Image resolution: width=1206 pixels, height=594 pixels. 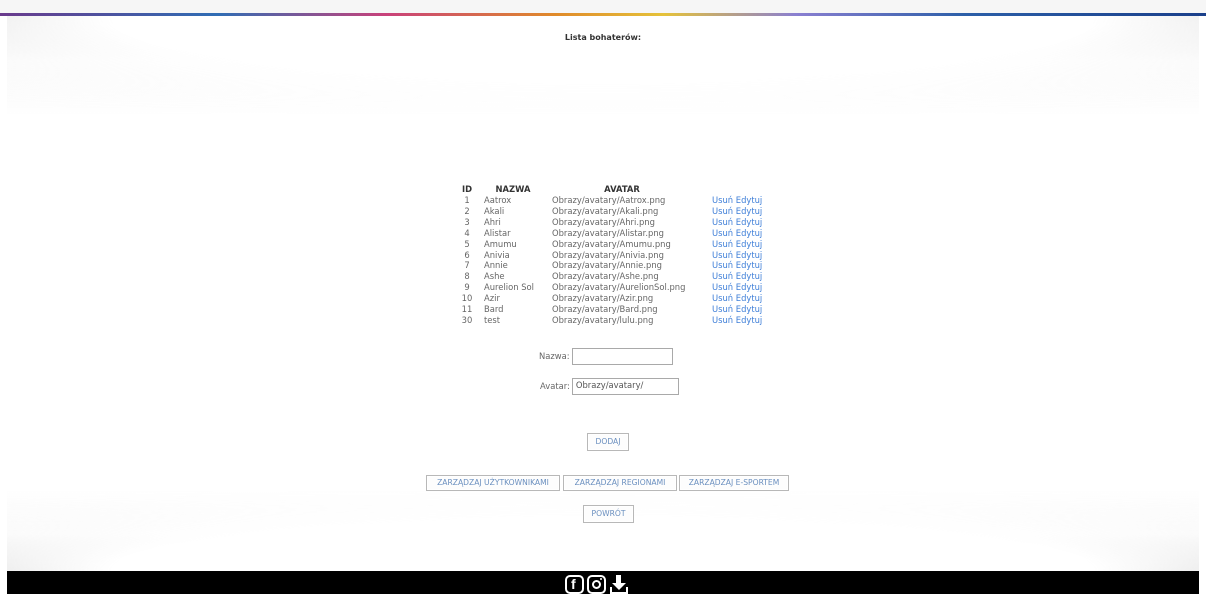 I want to click on table-row: 11 Bard Obrazy/avatary/Bard.png Usuń Edytuj, so click(x=611, y=309).